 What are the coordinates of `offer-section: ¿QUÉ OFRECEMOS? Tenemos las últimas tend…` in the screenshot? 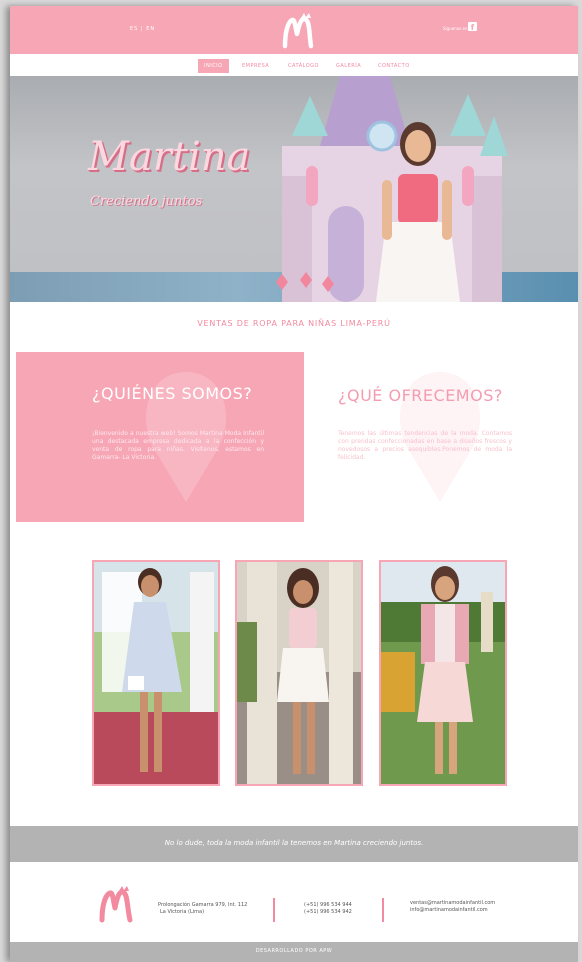 It's located at (441, 437).